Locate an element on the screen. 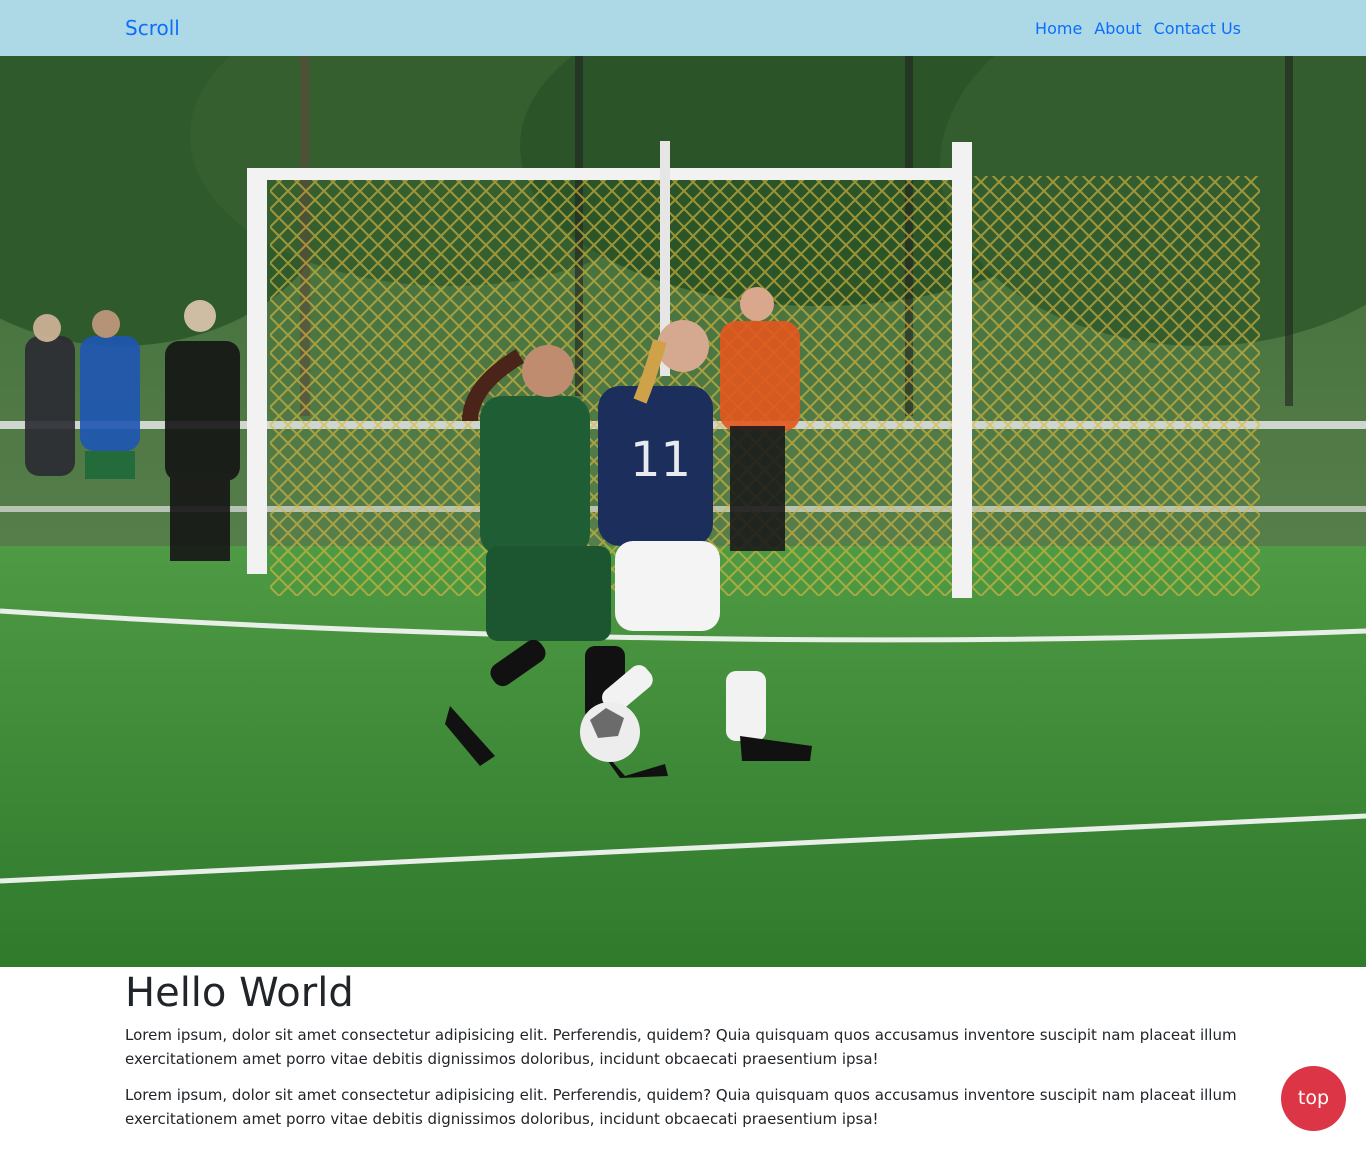  nav-link-contact-us: Contact Us is located at coordinates (1197, 28).